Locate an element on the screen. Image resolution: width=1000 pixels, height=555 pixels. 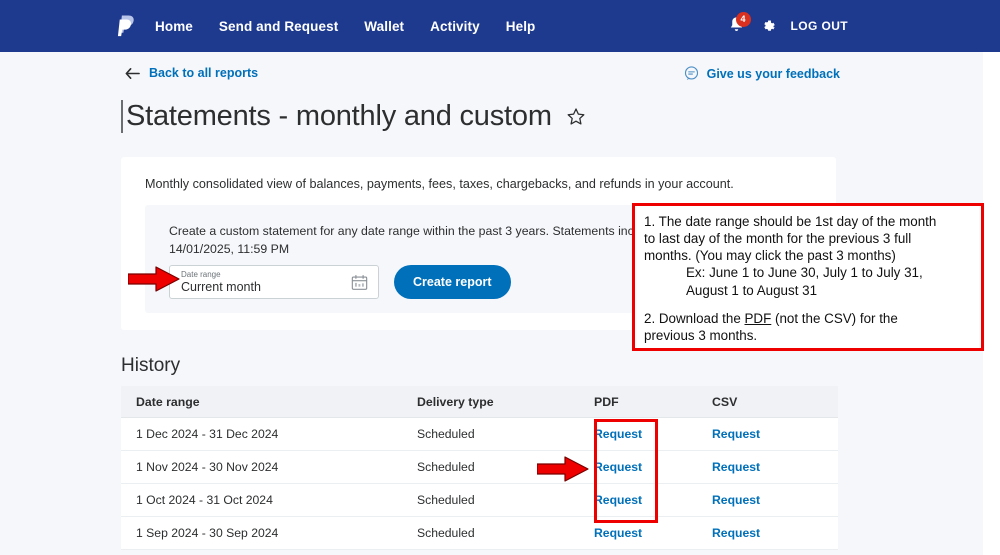
history-heading: History is located at coordinates (151, 365).